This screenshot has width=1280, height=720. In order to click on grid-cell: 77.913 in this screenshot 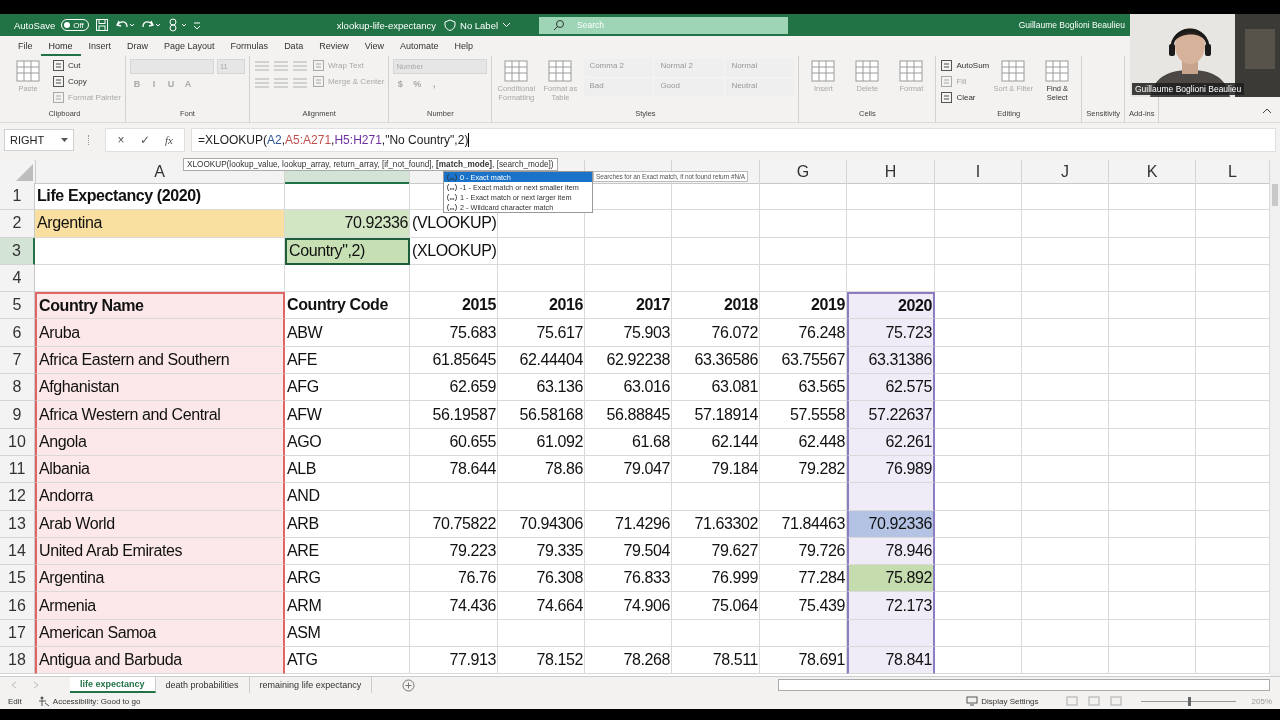, I will do `click(454, 661)`.